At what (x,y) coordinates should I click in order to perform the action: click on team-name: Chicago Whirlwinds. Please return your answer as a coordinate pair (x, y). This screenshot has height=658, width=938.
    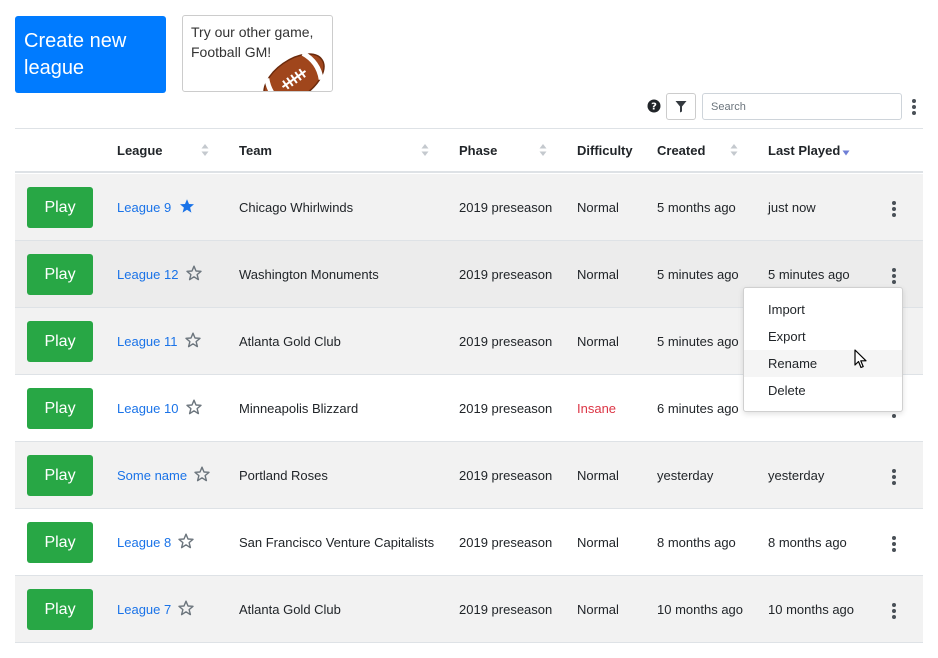
    Looking at the image, I should click on (296, 207).